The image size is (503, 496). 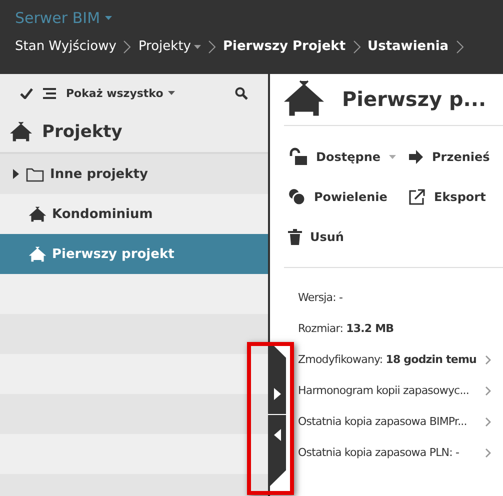 What do you see at coordinates (82, 132) in the screenshot?
I see `tree-title: Projekty` at bounding box center [82, 132].